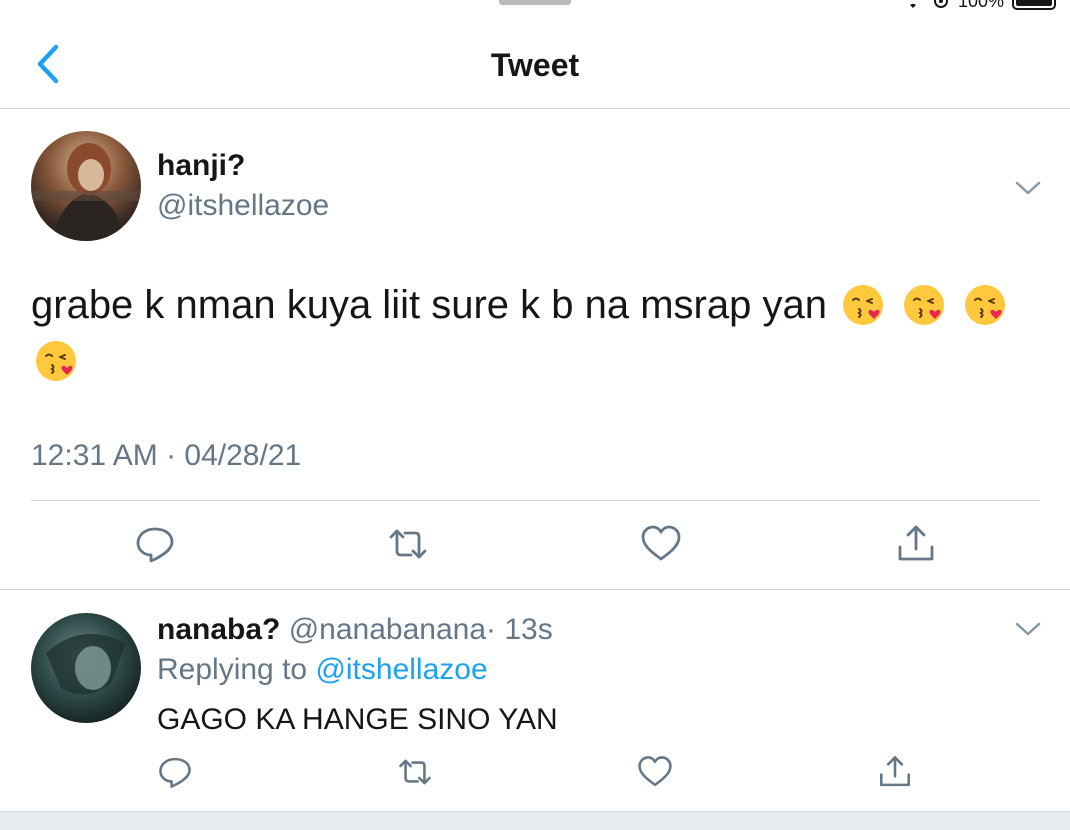 This screenshot has height=830, width=1070. I want to click on reply-reply-button, so click(175, 772).